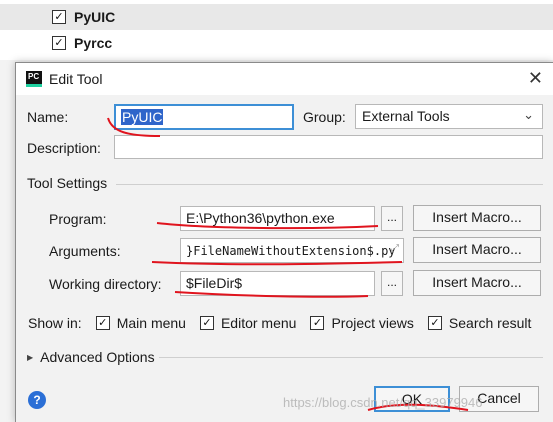 The width and height of the screenshot is (553, 422). I want to click on working-directory-value: $FileDir$, so click(214, 283).